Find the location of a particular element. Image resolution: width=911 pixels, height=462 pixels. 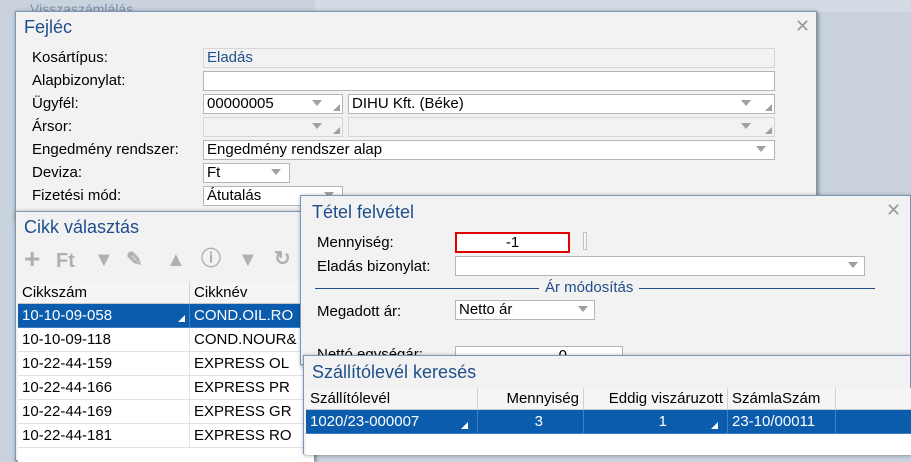

alapbizonylat-label: Alapbizonylat: is located at coordinates (79, 80).